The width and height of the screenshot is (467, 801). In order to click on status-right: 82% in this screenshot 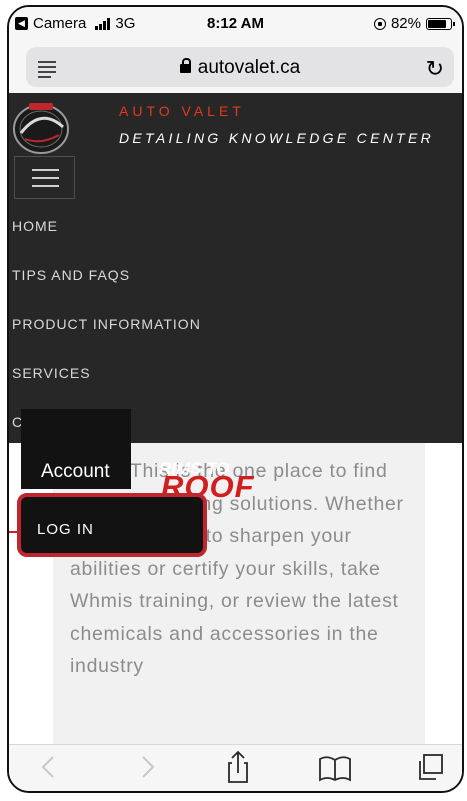, I will do `click(414, 23)`.